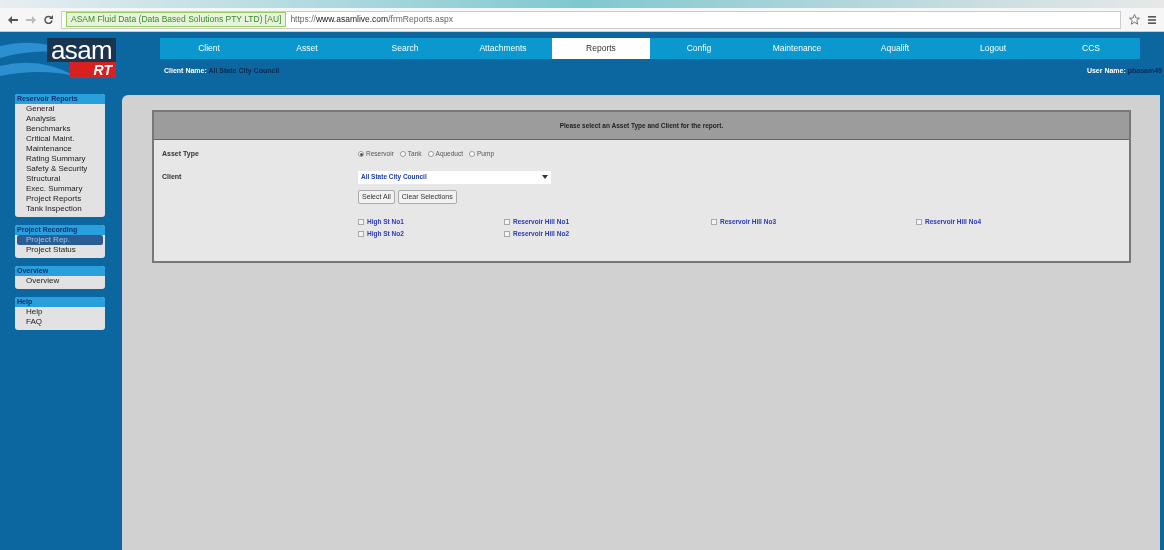 This screenshot has height=550, width=1164. I want to click on sidebar-item: Rating Summary, so click(60, 159).